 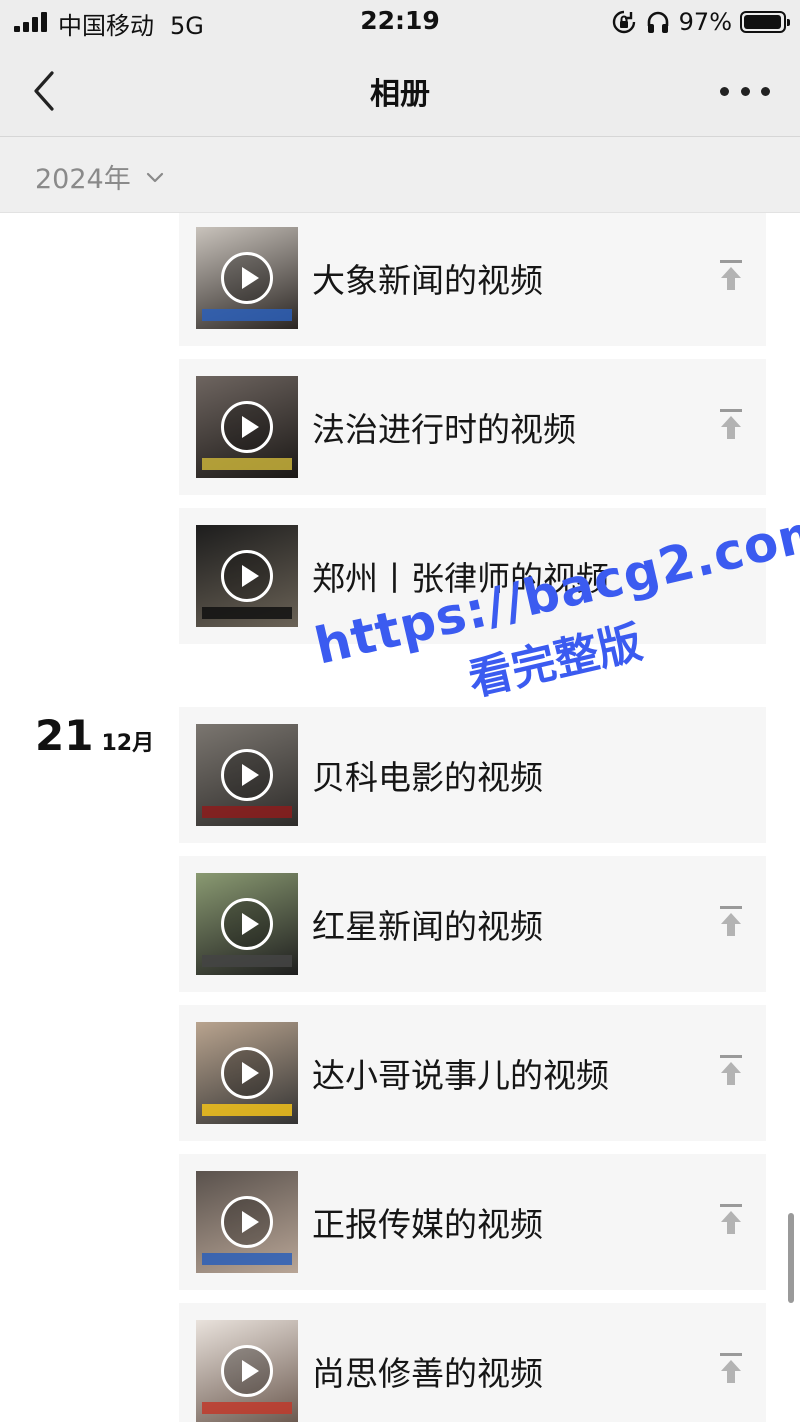 I want to click on video-item: 郑州丨张律师的视频, so click(x=472, y=576).